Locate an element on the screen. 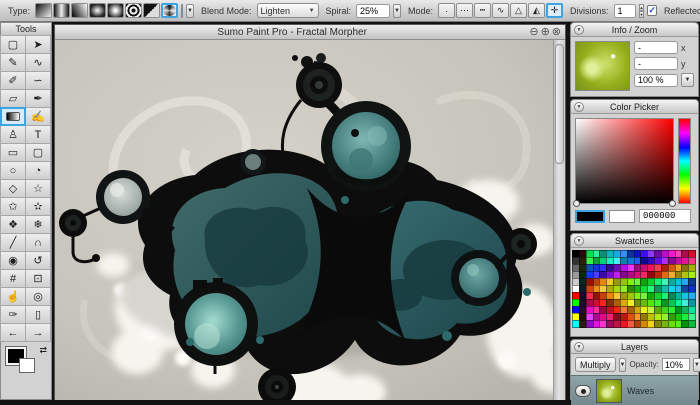 The height and width of the screenshot is (405, 700). blend-mode-select: Lighten ▼ is located at coordinates (287, 10).